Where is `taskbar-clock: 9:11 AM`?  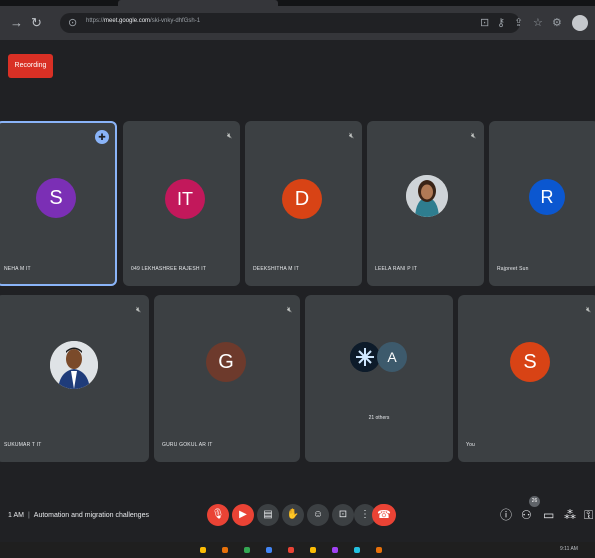
taskbar-clock: 9:11 AM is located at coordinates (569, 549).